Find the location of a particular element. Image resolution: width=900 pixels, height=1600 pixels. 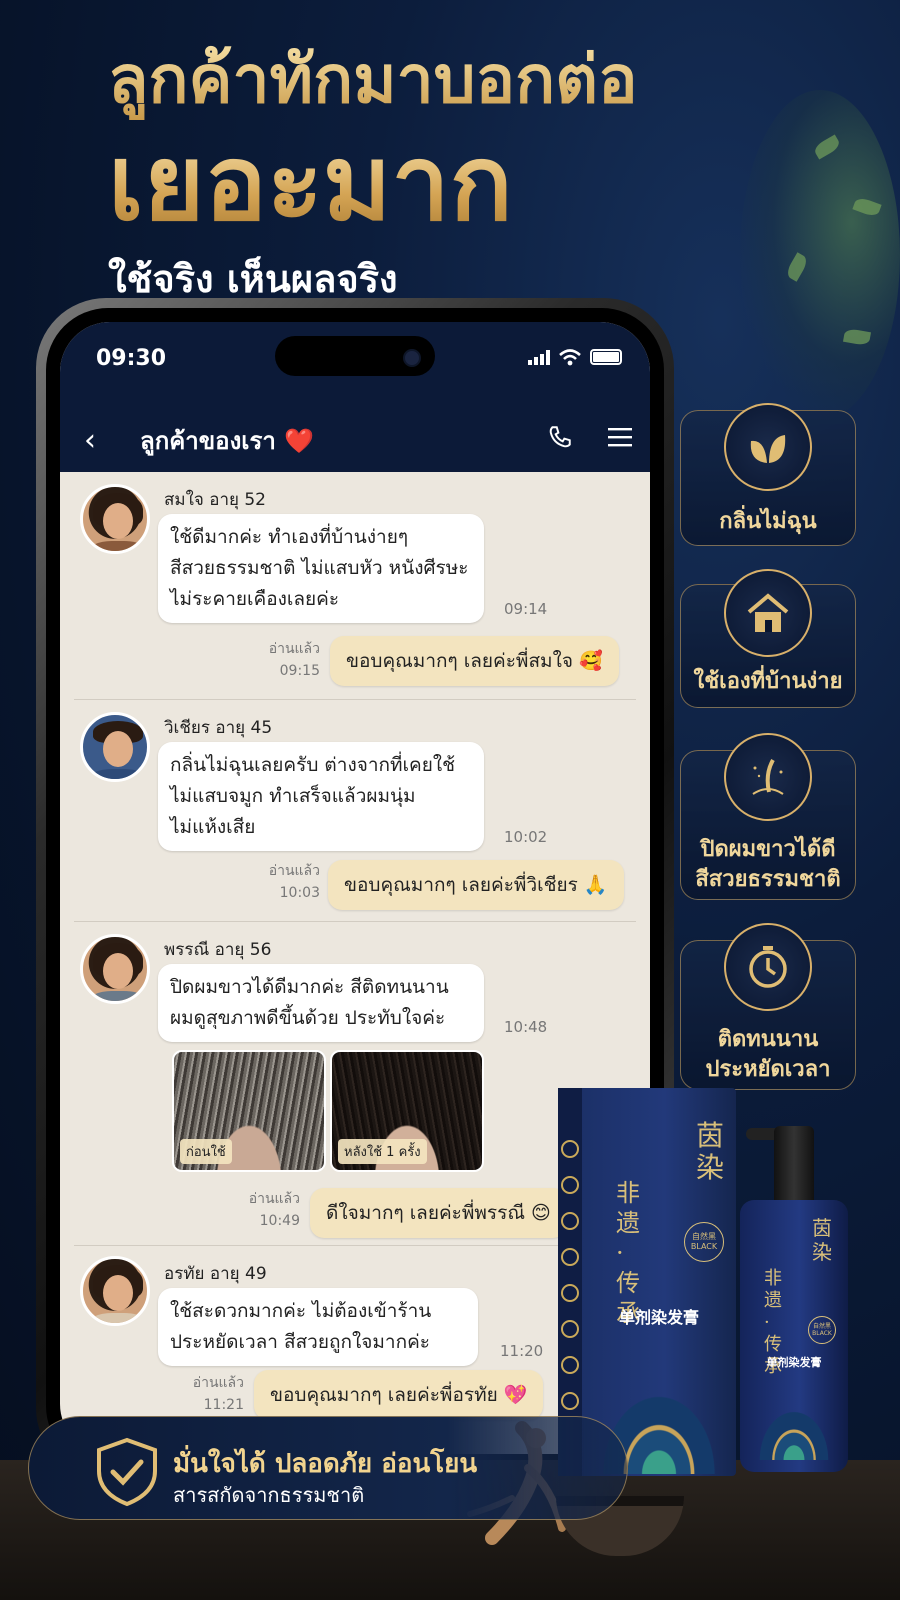

sender-name: พรรณี อายุ 56 is located at coordinates (218, 950).